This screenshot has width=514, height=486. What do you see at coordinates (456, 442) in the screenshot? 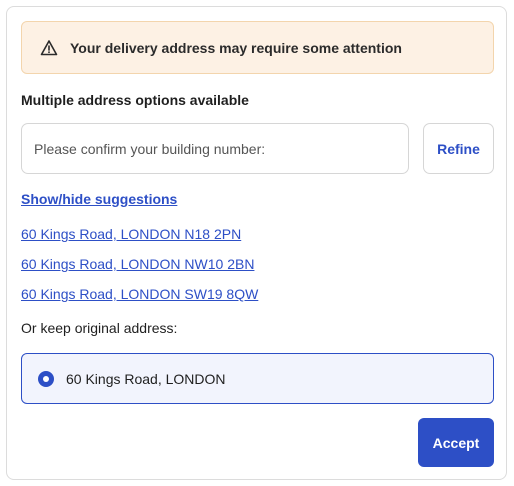
I see `accept-button: Accept` at bounding box center [456, 442].